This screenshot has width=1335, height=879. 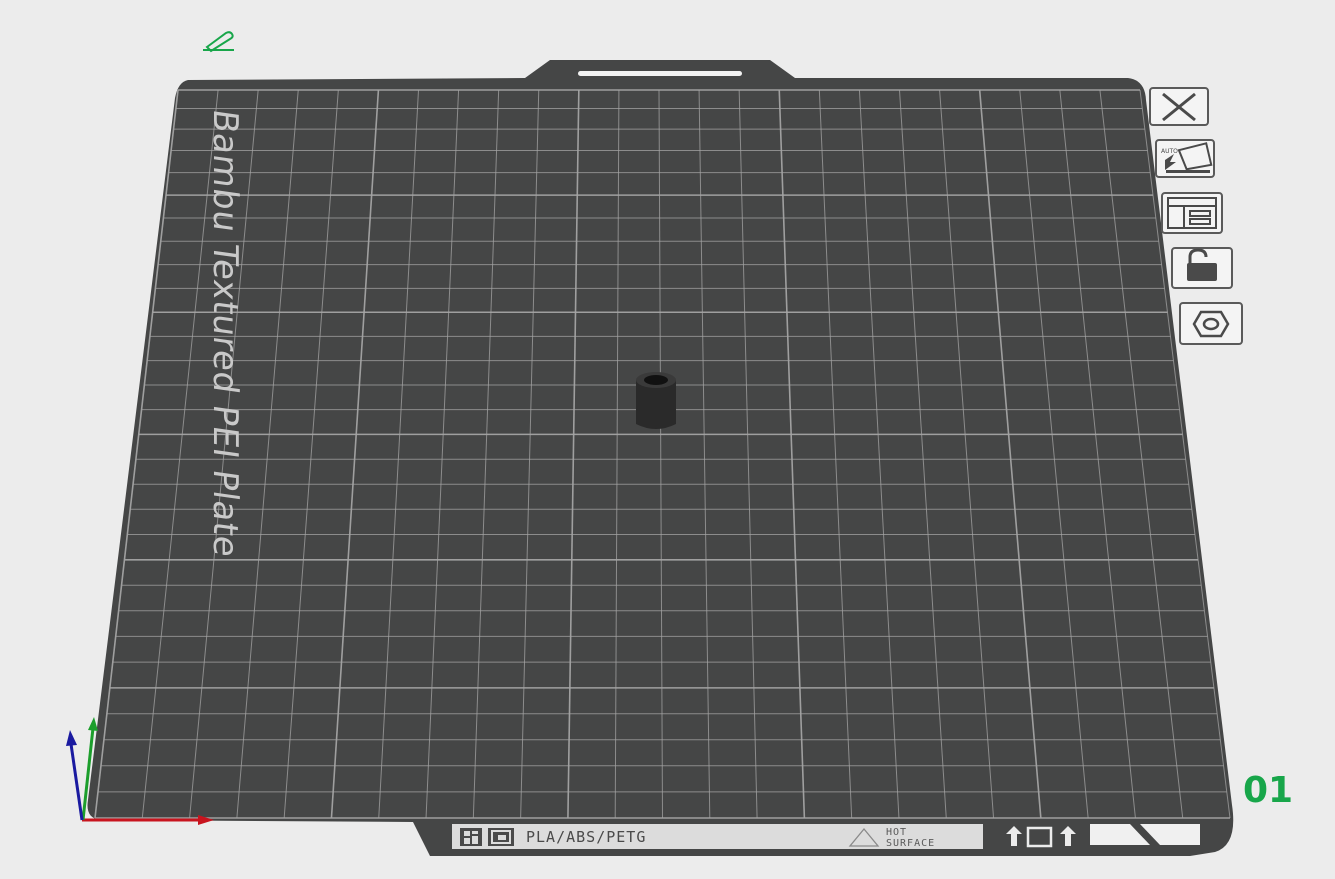 I want to click on plate-number: 01, so click(x=1268, y=790).